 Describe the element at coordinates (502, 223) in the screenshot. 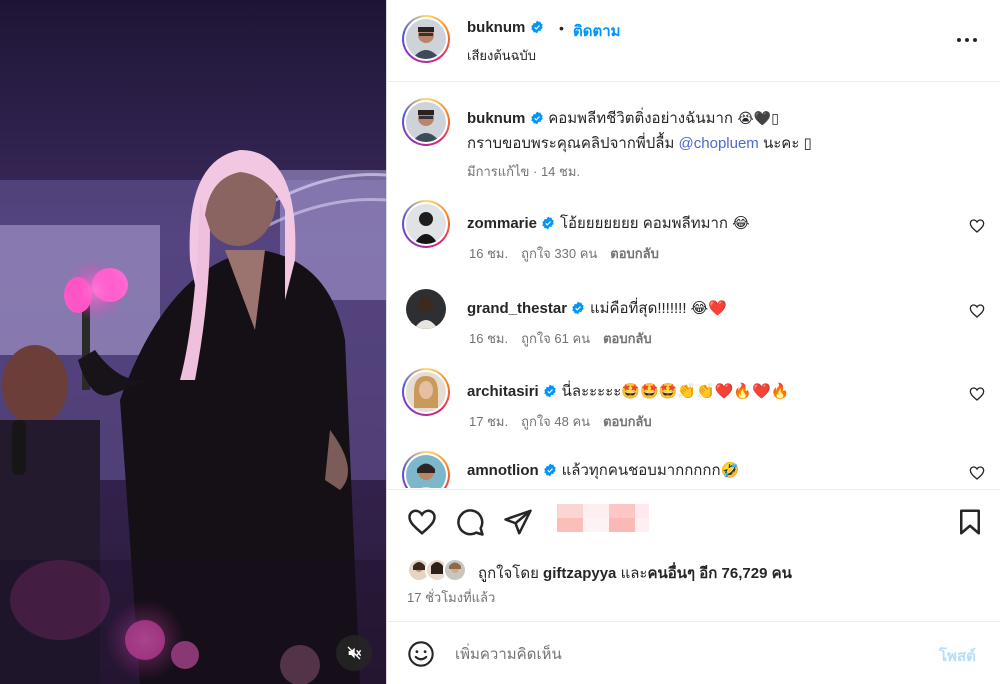

I see `comment-username: zommarie` at that location.